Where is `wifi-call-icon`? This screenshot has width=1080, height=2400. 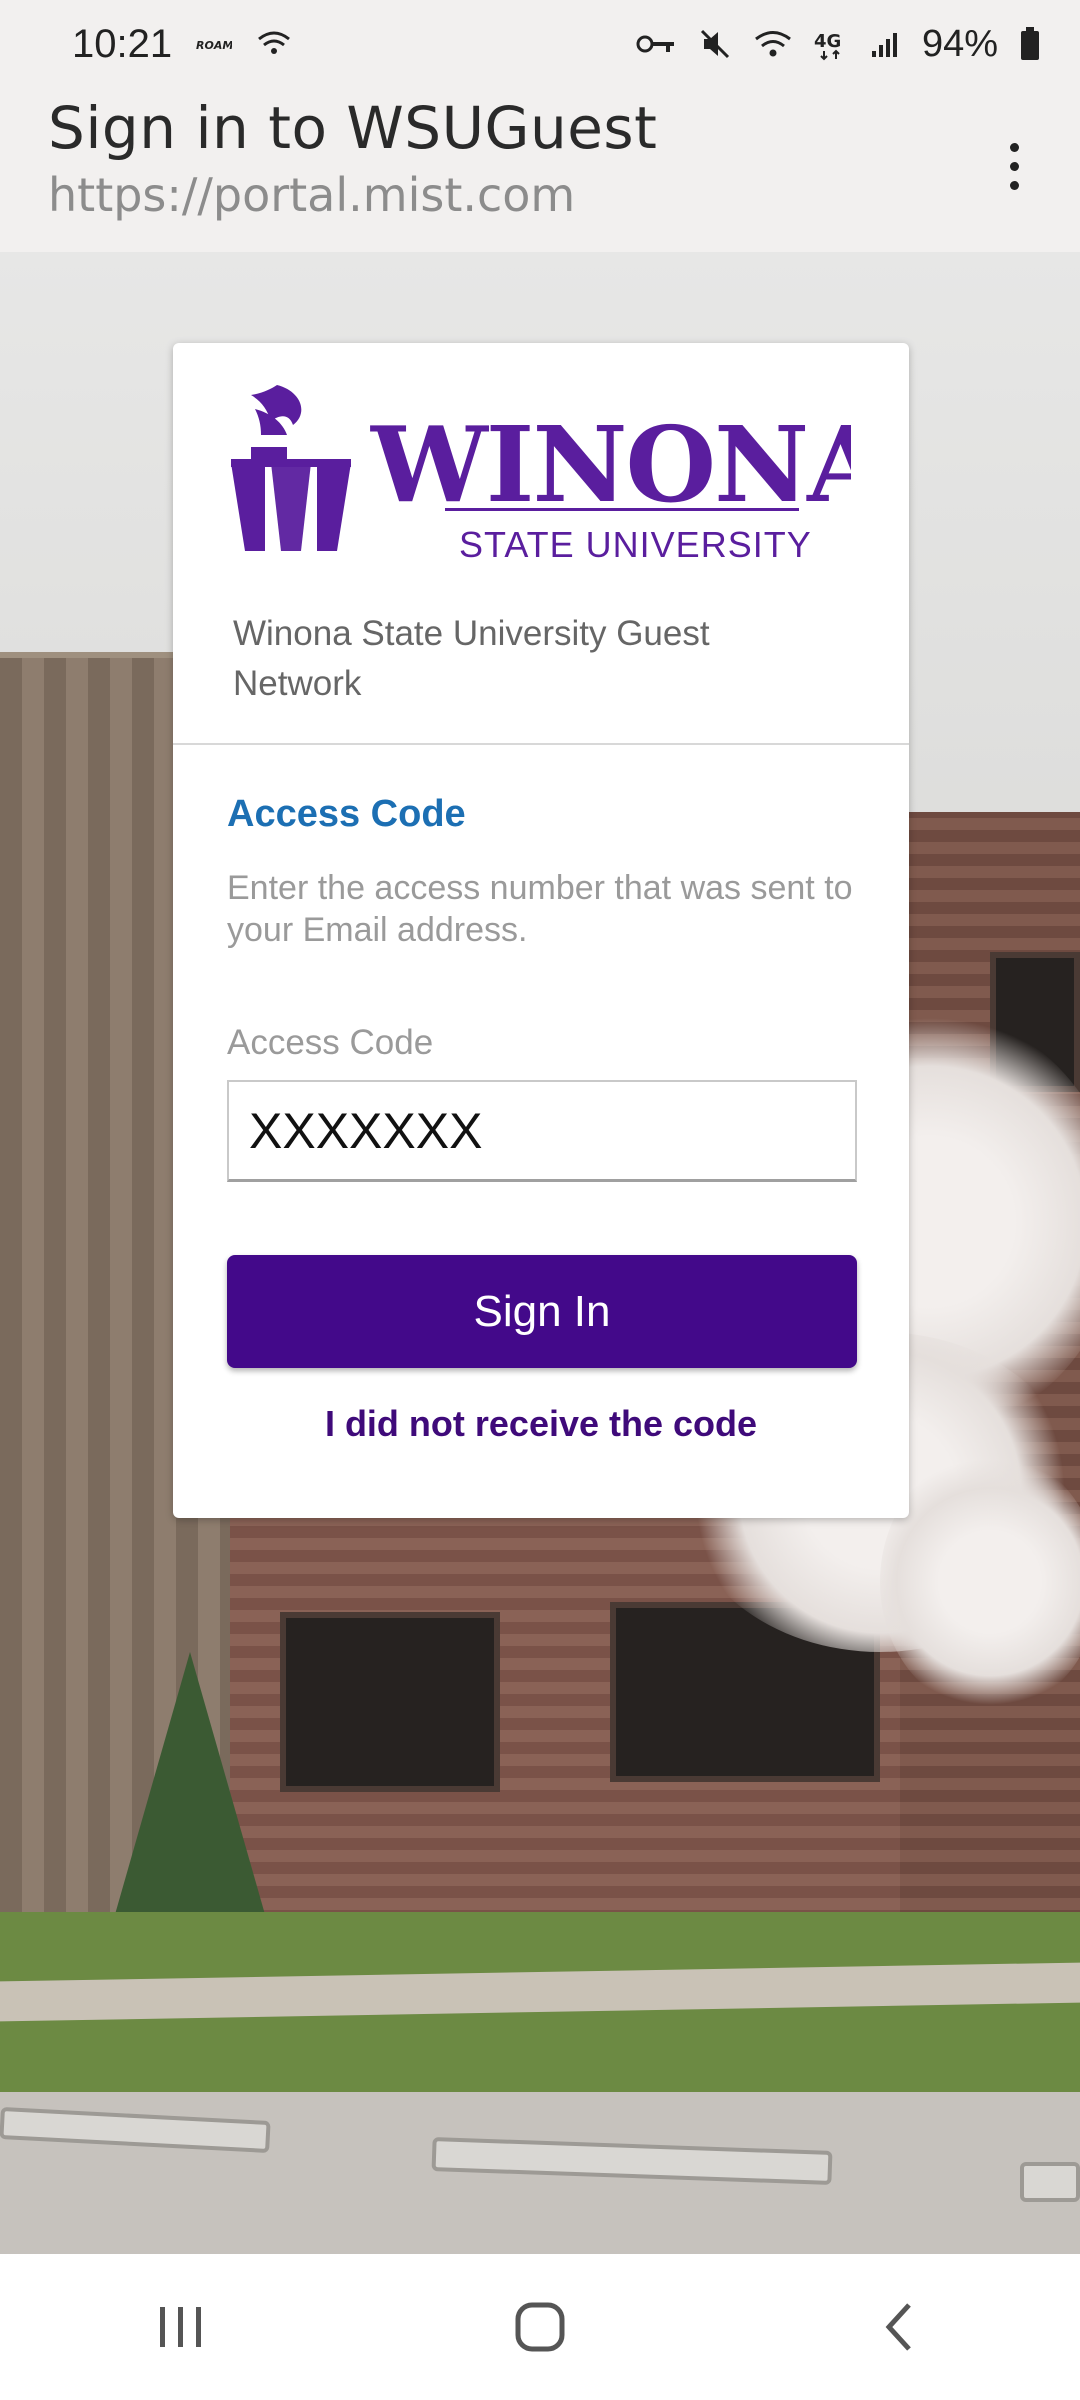 wifi-call-icon is located at coordinates (274, 44).